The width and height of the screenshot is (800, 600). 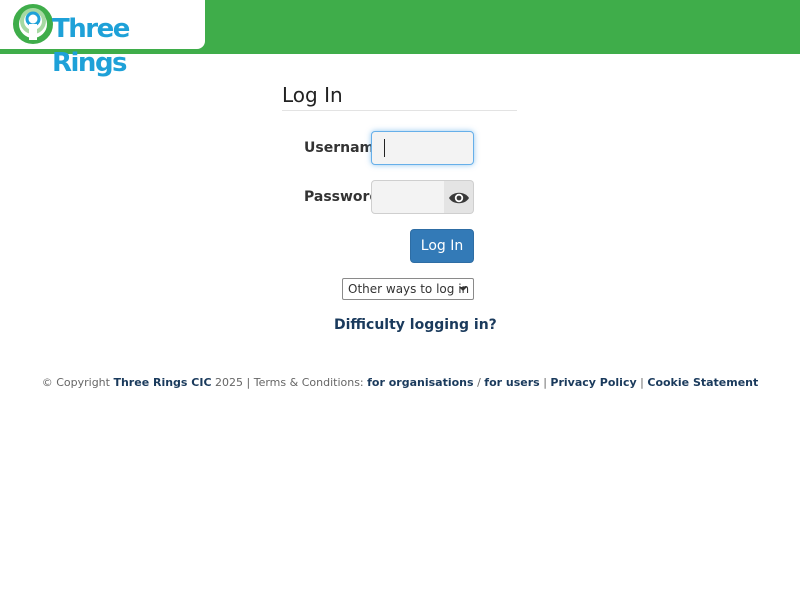 What do you see at coordinates (463, 289) in the screenshot?
I see `chevron-down-icon` at bounding box center [463, 289].